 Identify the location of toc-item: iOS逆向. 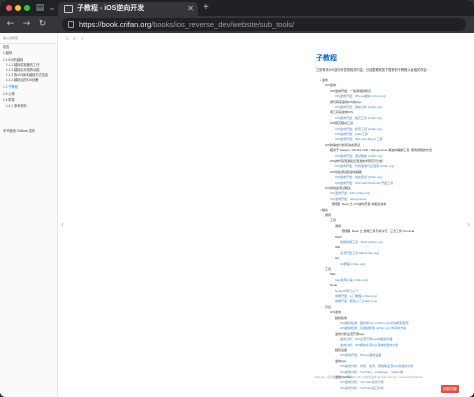
(335, 312).